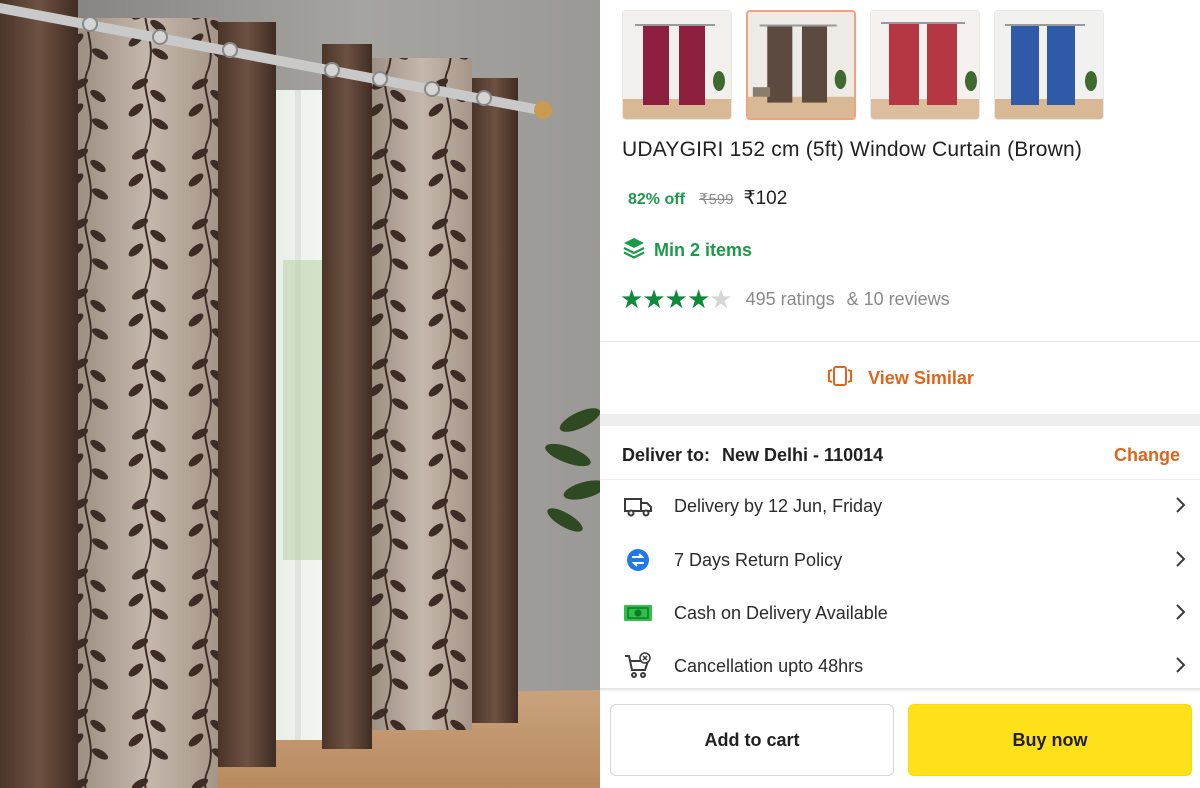  What do you see at coordinates (840, 378) in the screenshot?
I see `view-similar-icon` at bounding box center [840, 378].